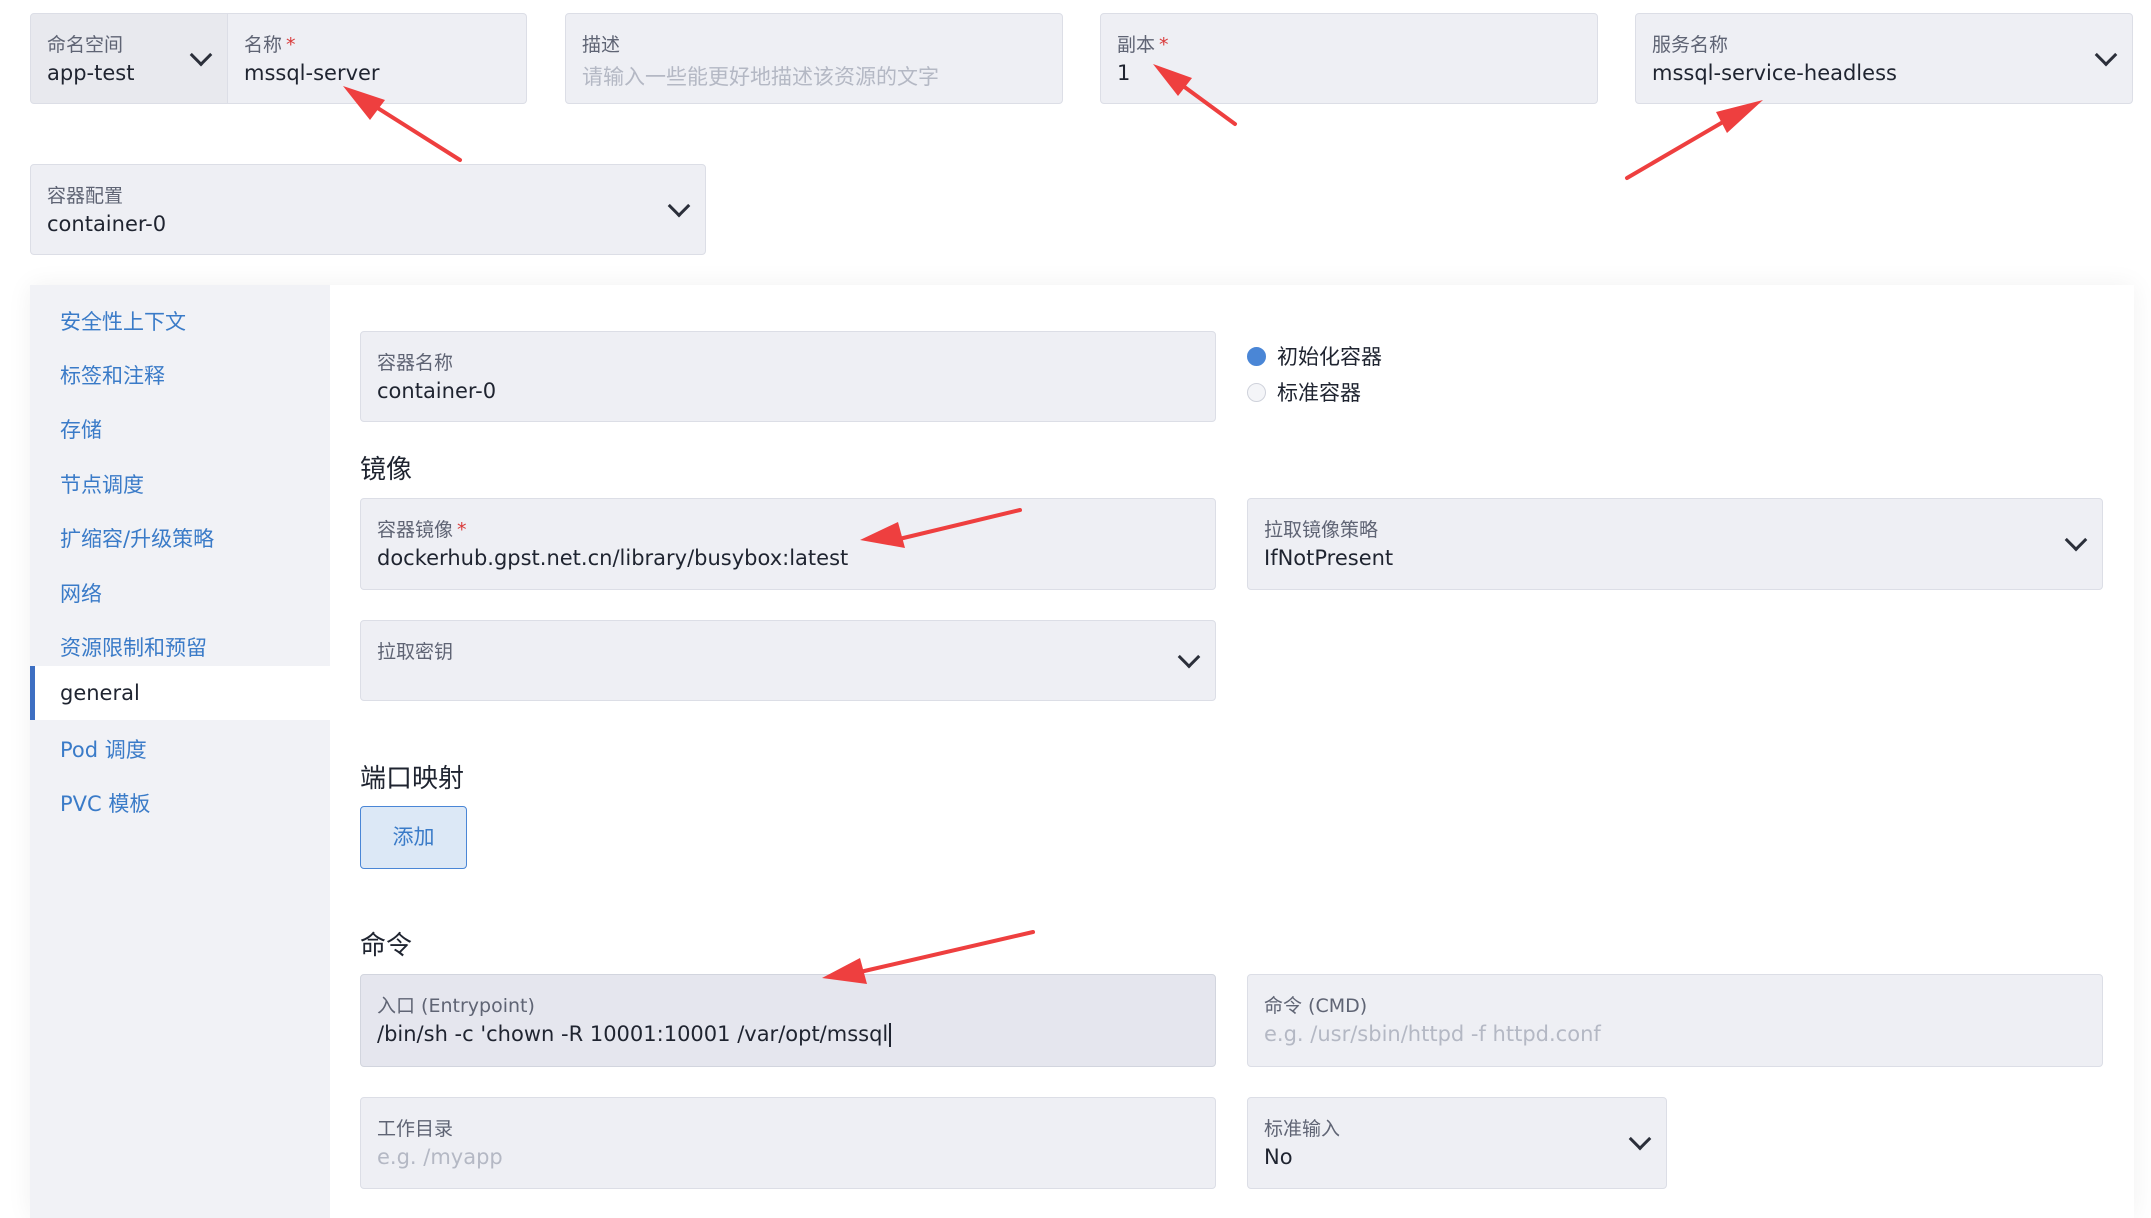  What do you see at coordinates (946, 952) in the screenshot?
I see `arrow-to-entrypoint` at bounding box center [946, 952].